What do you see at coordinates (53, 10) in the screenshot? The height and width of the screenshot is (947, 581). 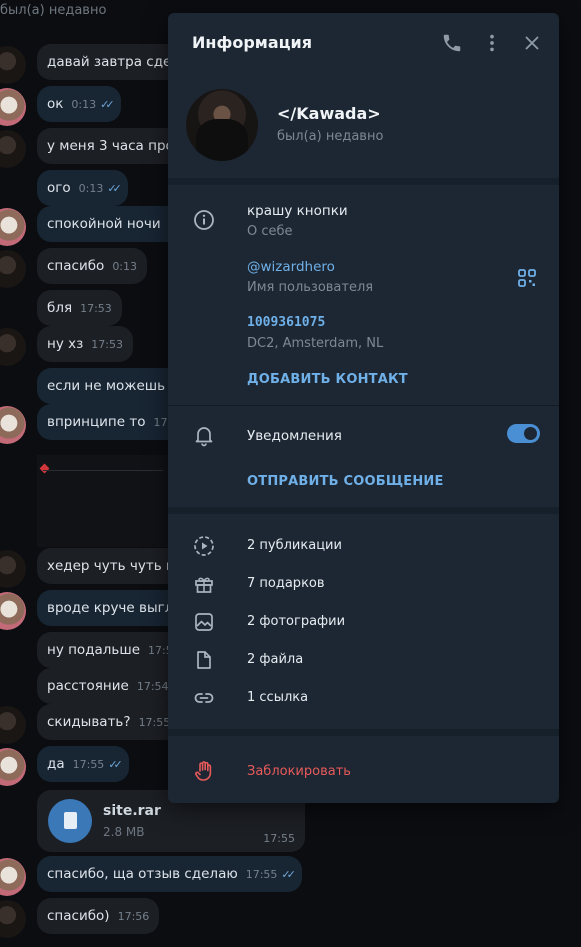 I see `chat-status: был(а) недавно` at bounding box center [53, 10].